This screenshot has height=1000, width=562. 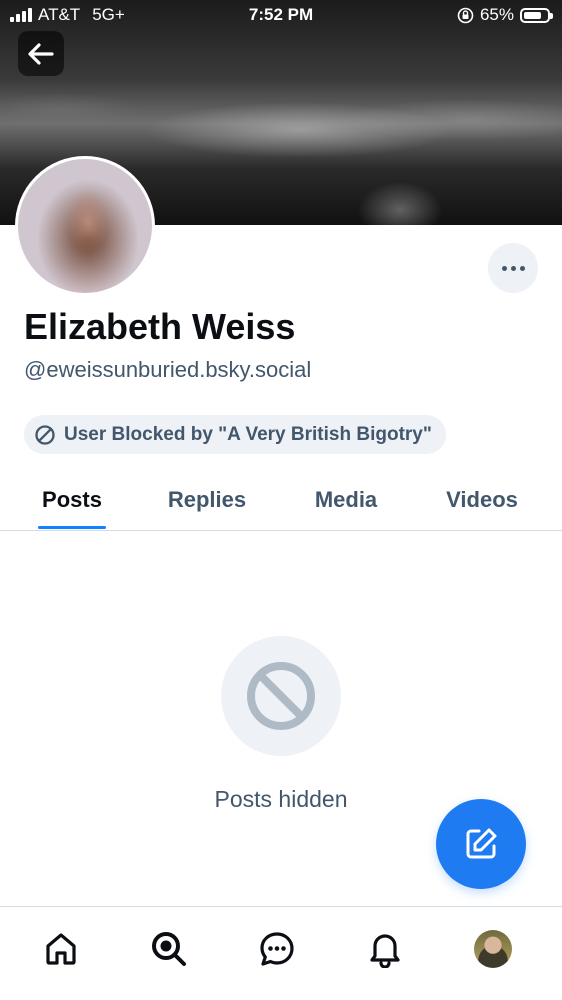 What do you see at coordinates (72, 500) in the screenshot?
I see `tab-posts: Posts` at bounding box center [72, 500].